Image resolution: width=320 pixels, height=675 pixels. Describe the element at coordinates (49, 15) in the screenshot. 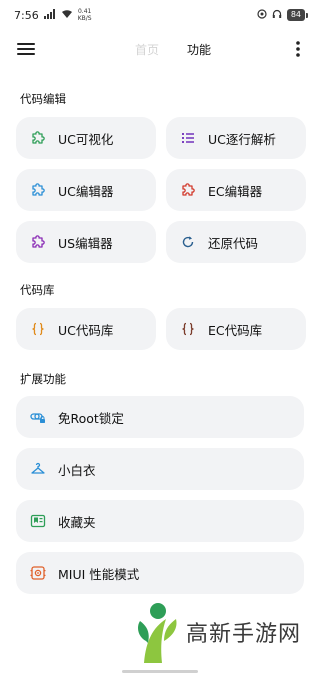

I see `signal-icon` at that location.